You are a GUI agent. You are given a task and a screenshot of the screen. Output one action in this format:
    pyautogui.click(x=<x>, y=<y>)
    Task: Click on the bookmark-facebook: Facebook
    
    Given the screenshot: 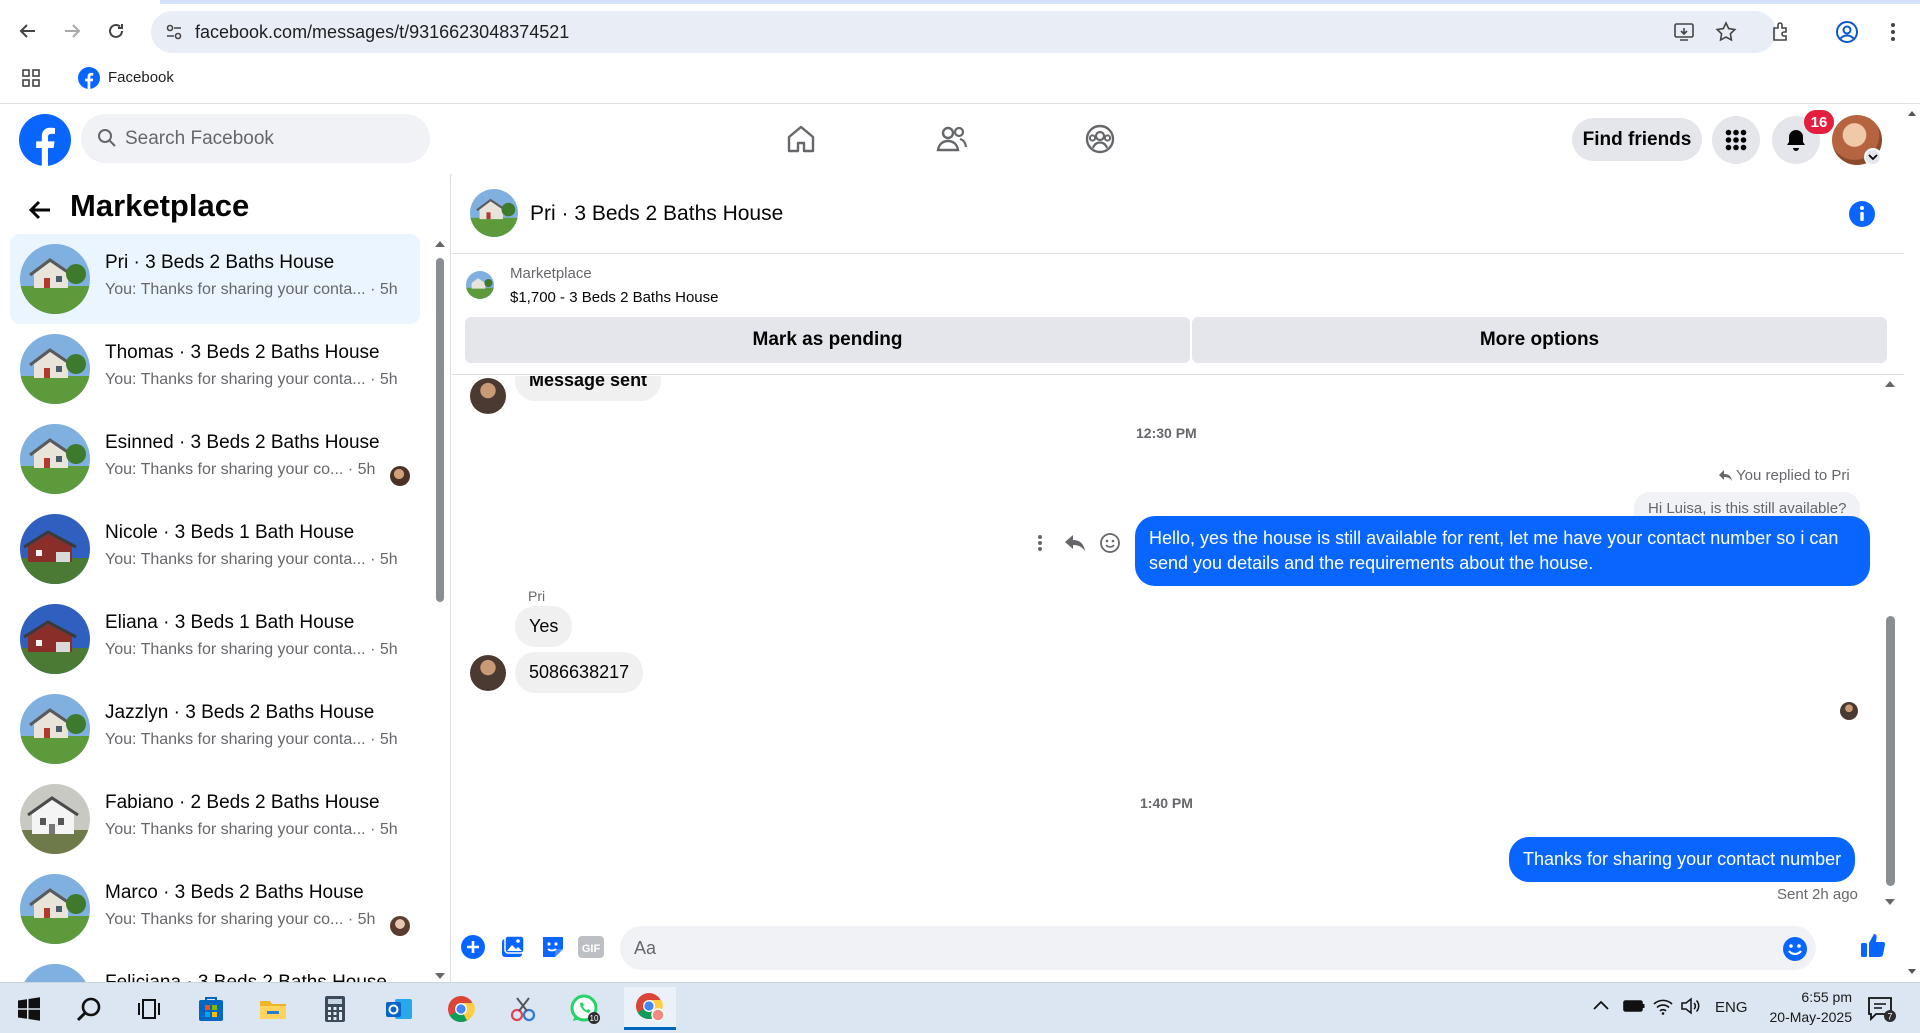 What is the action you would take?
    pyautogui.click(x=141, y=77)
    